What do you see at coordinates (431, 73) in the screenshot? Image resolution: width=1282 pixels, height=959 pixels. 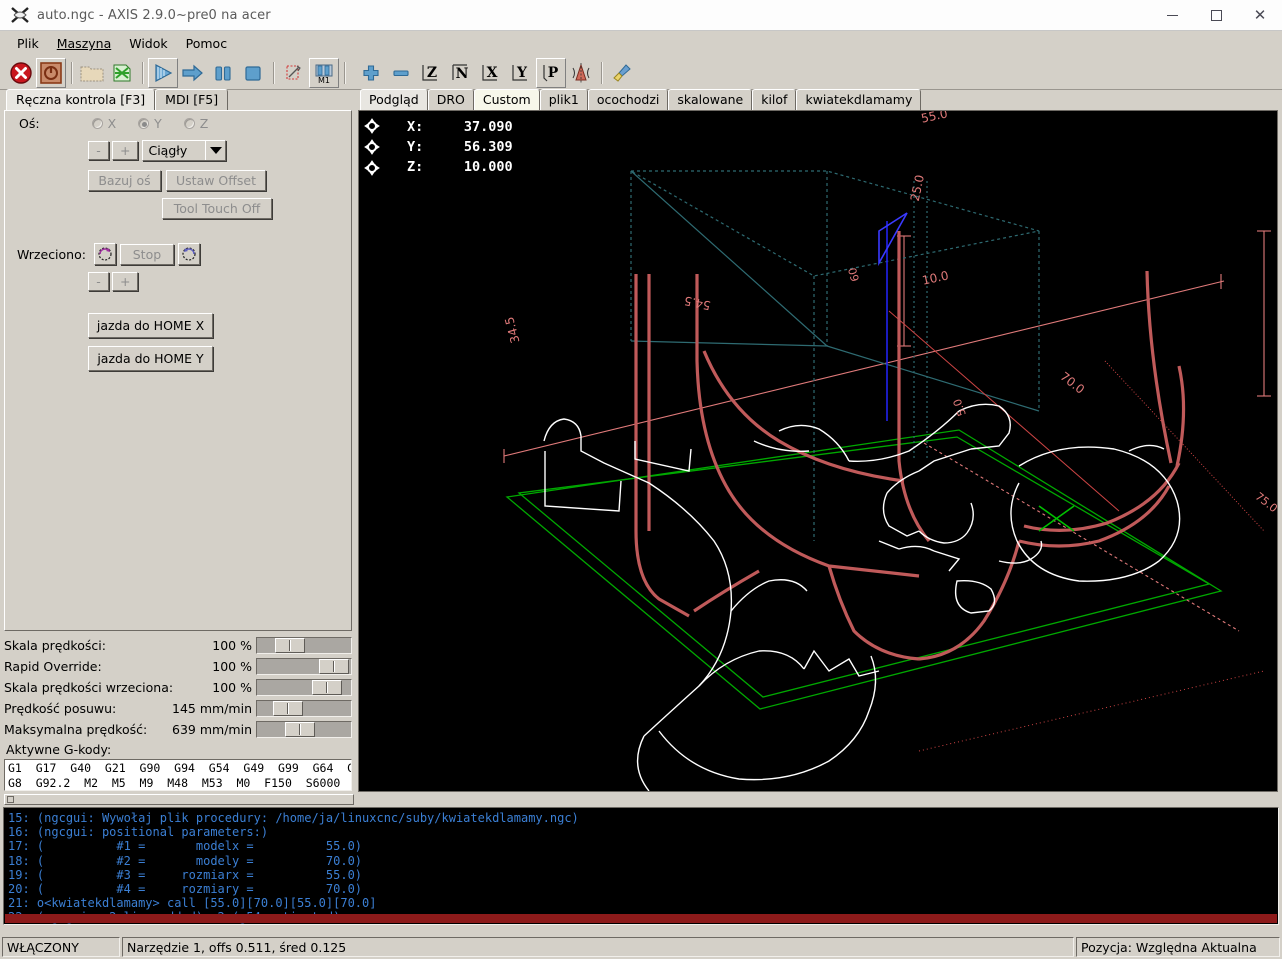 I see `view-z-button: Z` at bounding box center [431, 73].